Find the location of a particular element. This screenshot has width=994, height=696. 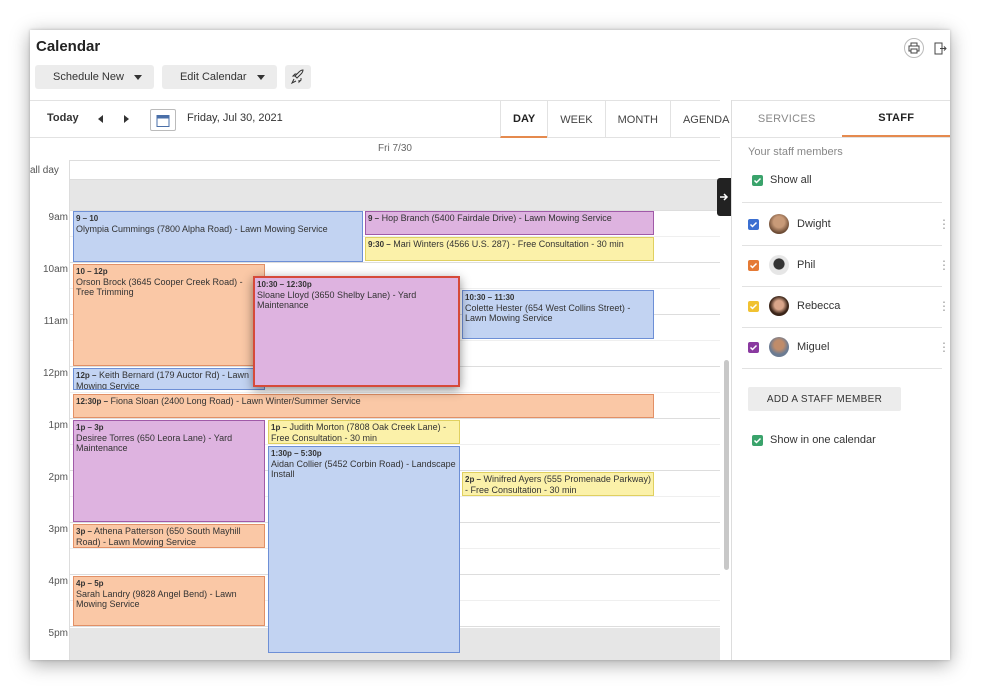

add-staff-button: ADD A STAFF MEMBER is located at coordinates (824, 399).